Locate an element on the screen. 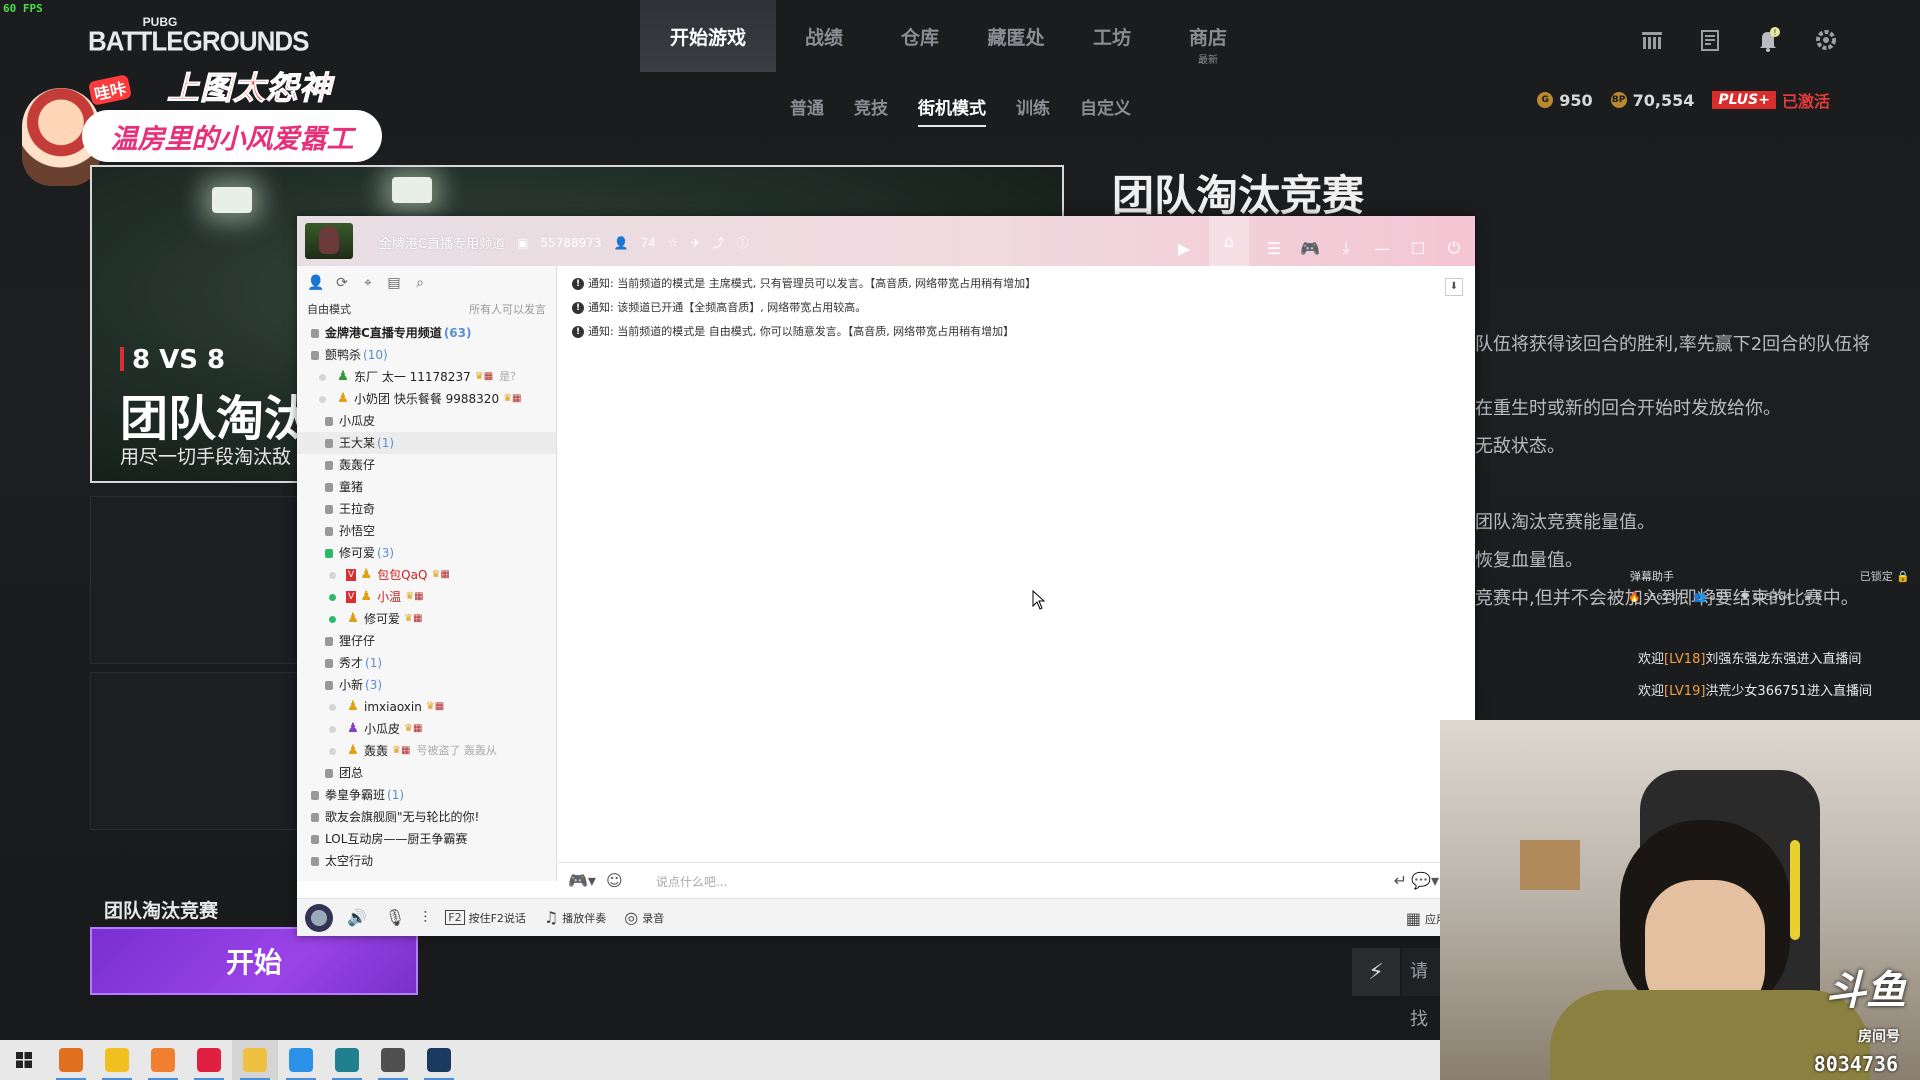 Image resolution: width=1920 pixels, height=1080 pixels. location-icon: ⌖ is located at coordinates (368, 283).